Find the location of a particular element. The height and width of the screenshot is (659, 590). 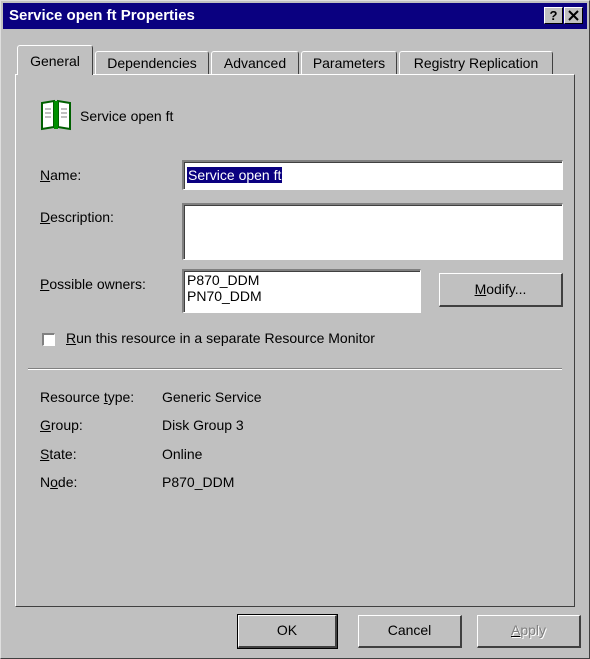

help-button: ? is located at coordinates (553, 15).